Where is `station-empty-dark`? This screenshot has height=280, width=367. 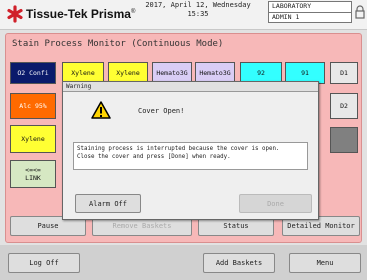 station-empty-dark is located at coordinates (344, 140).